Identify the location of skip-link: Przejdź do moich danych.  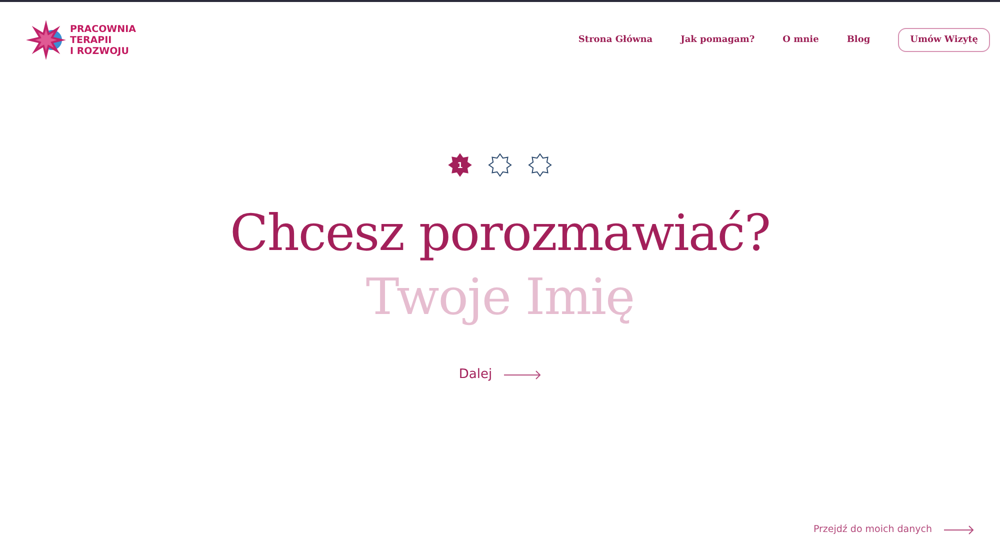
(893, 529).